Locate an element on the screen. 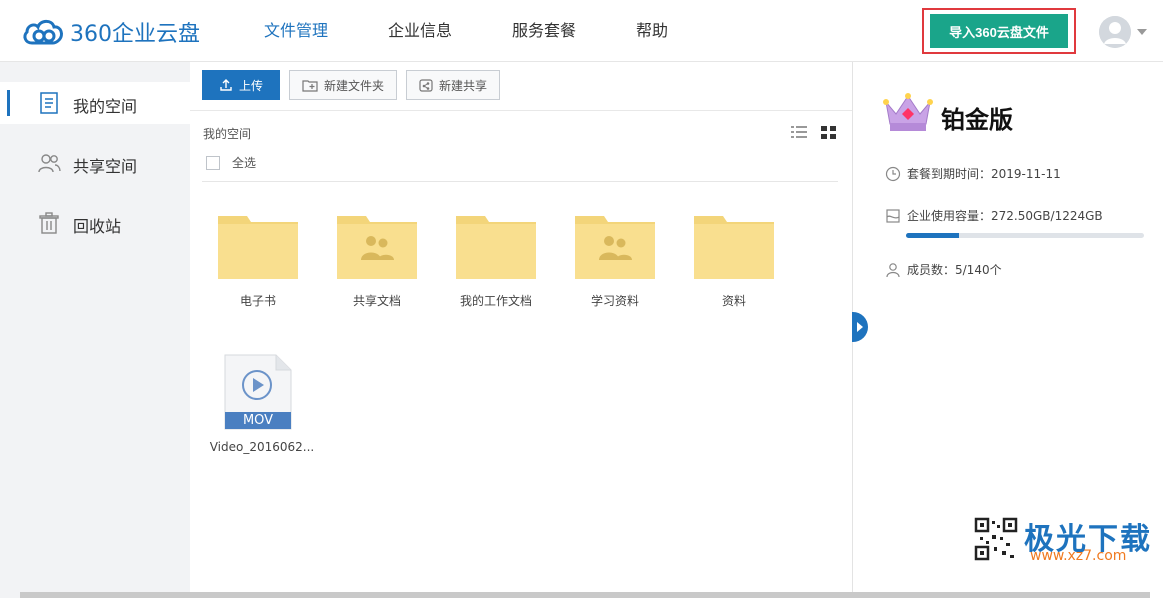  file-item-shared-folder: 学习资料 is located at coordinates (615, 263).